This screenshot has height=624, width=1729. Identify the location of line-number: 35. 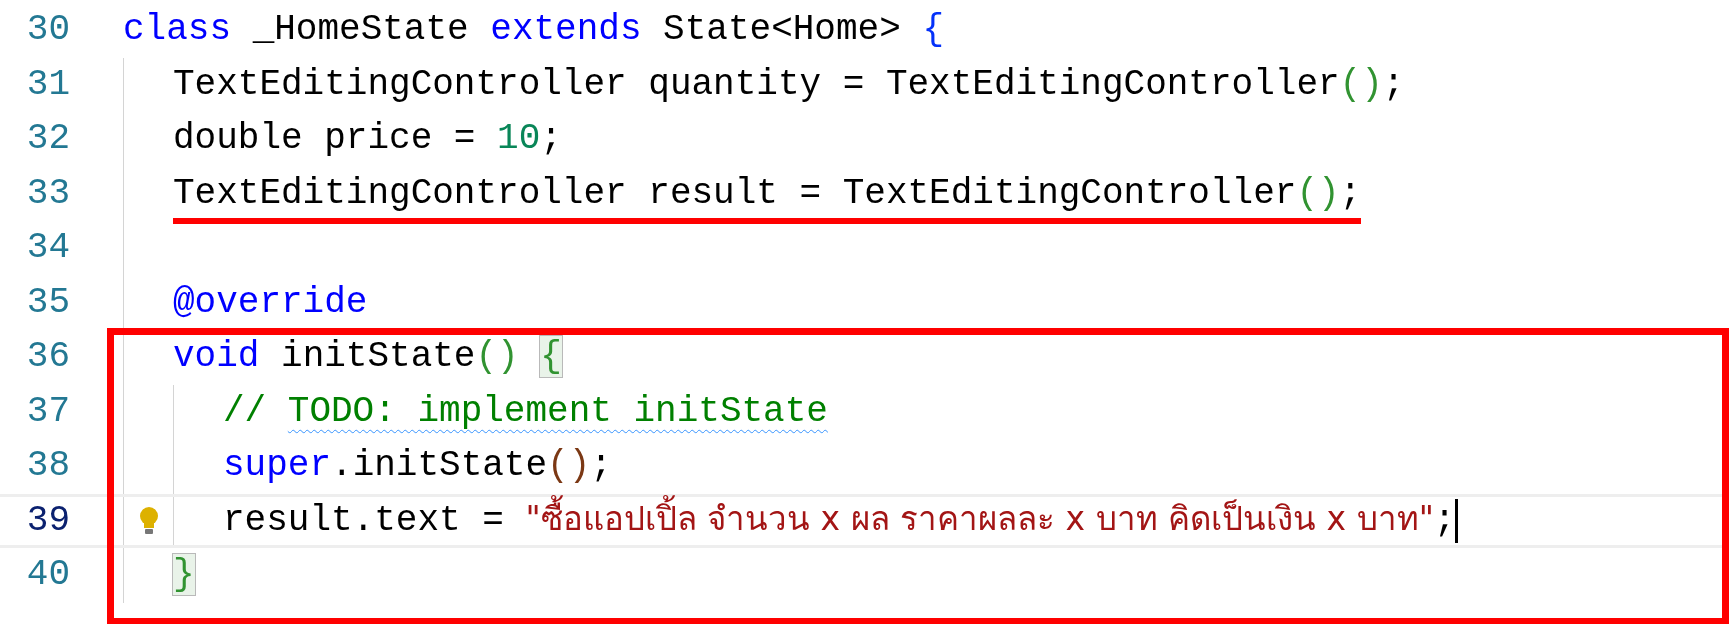
(47, 302).